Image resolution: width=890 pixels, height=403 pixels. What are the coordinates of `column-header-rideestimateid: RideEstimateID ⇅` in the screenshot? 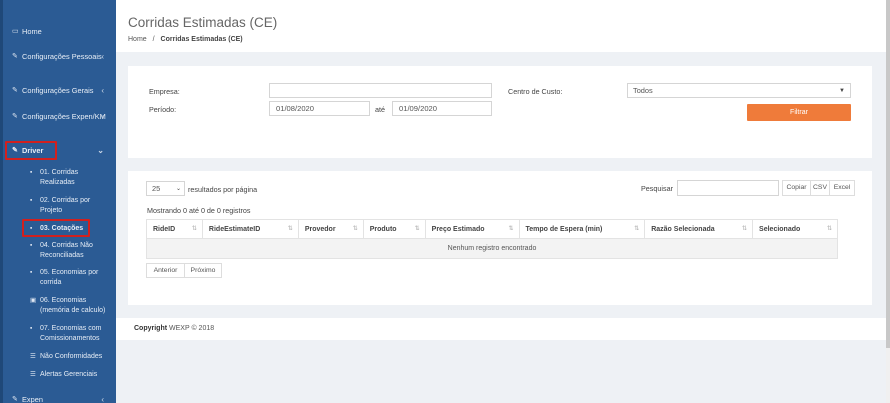 It's located at (250, 229).